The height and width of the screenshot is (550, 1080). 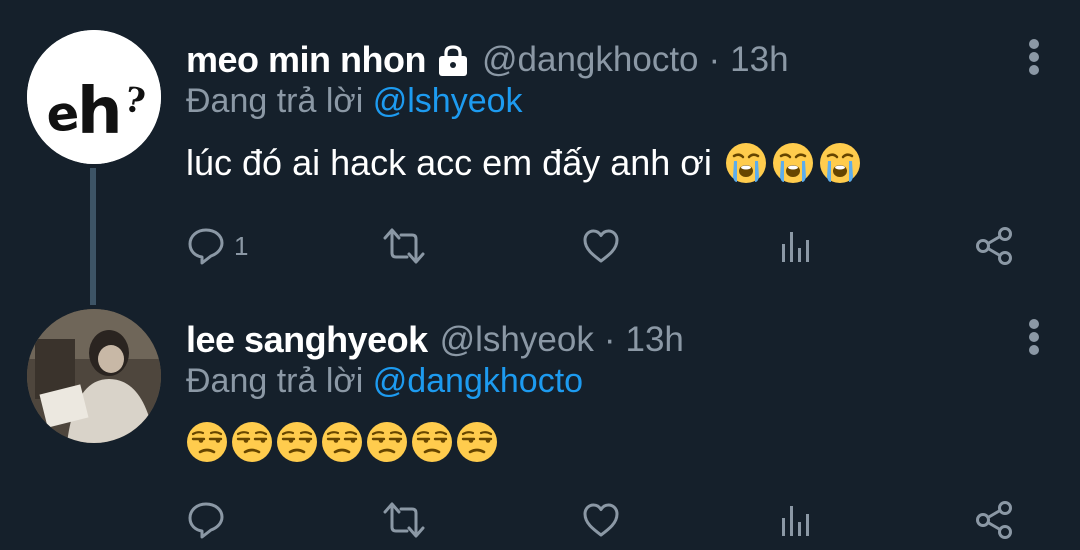 I want to click on tweet-text, so click(x=342, y=442).